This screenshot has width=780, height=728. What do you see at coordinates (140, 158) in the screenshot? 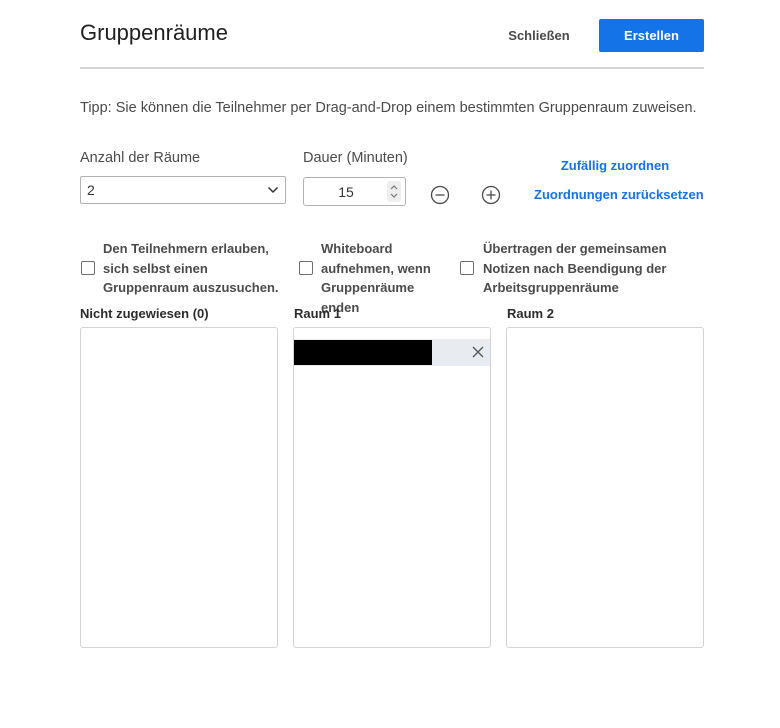
I see `rooms-count-label: Anzahl der Räume` at bounding box center [140, 158].